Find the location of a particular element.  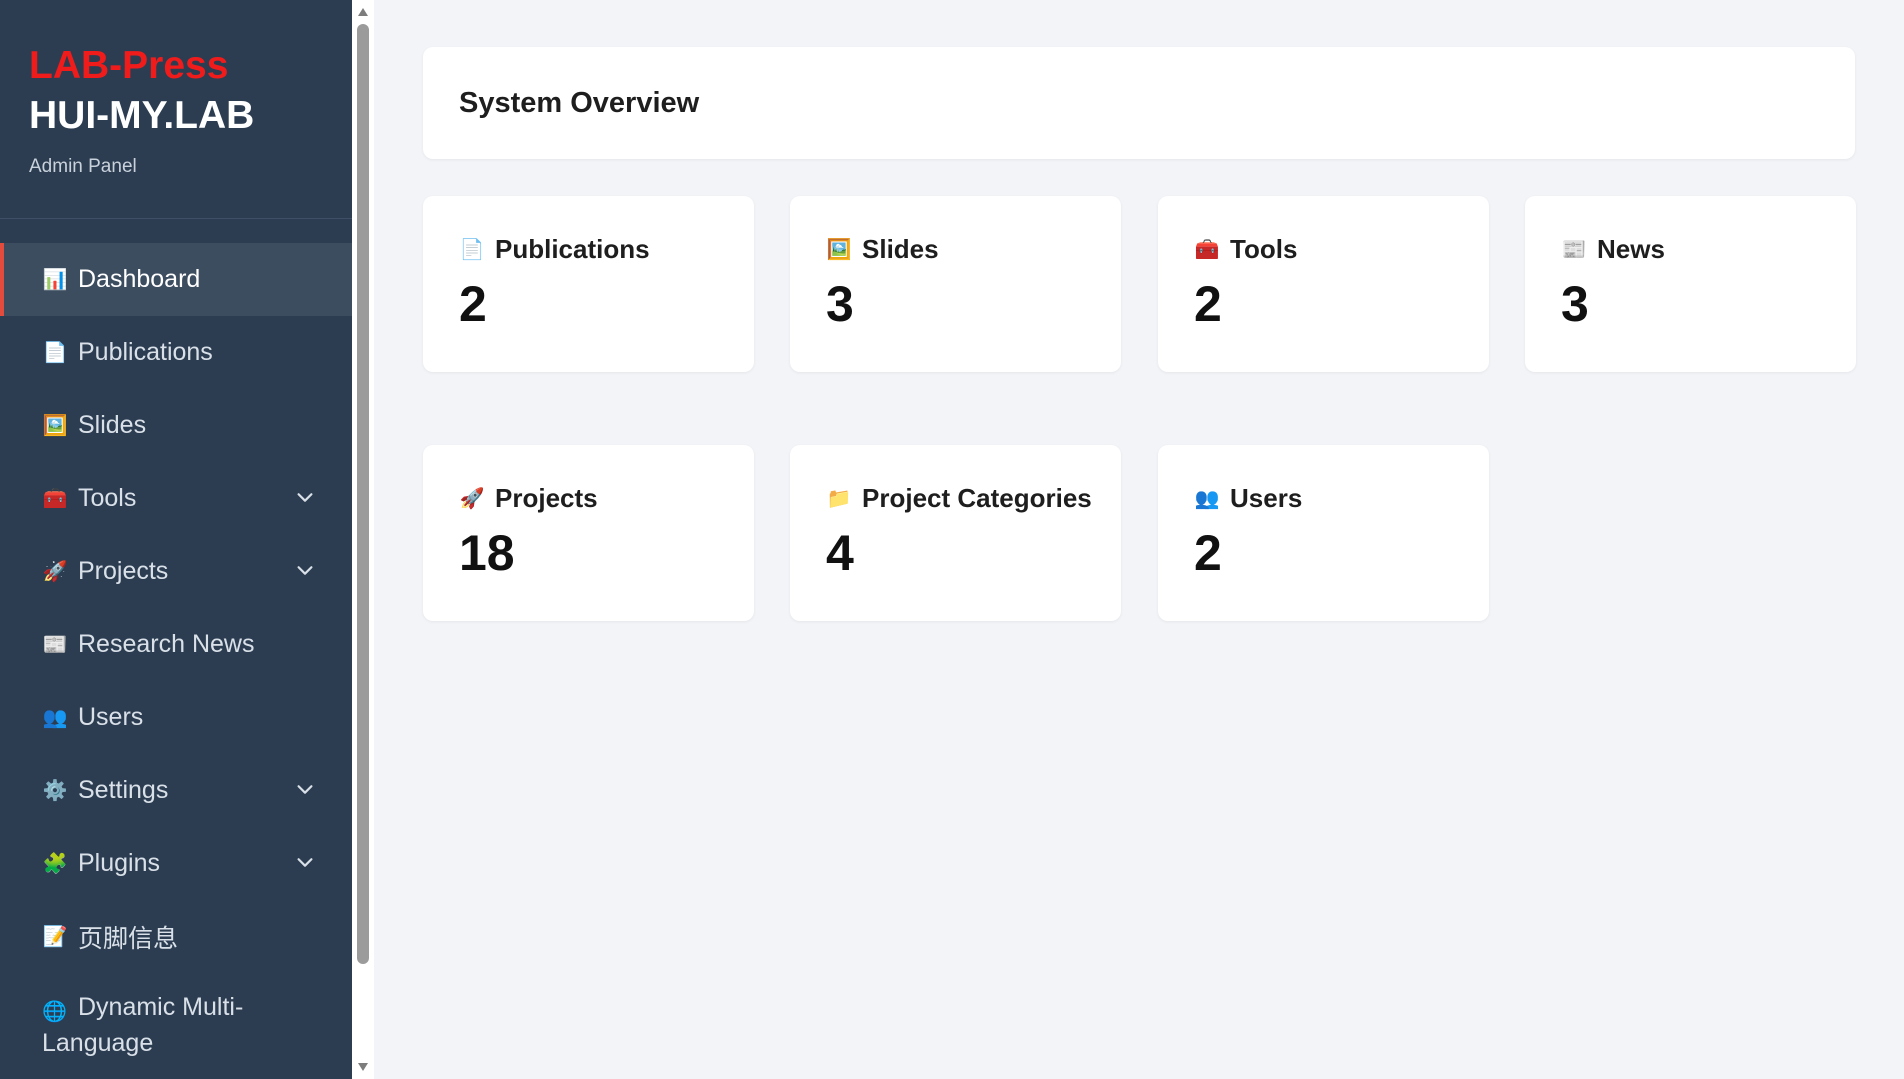

brand-subtitle: Admin Panel is located at coordinates (83, 166).